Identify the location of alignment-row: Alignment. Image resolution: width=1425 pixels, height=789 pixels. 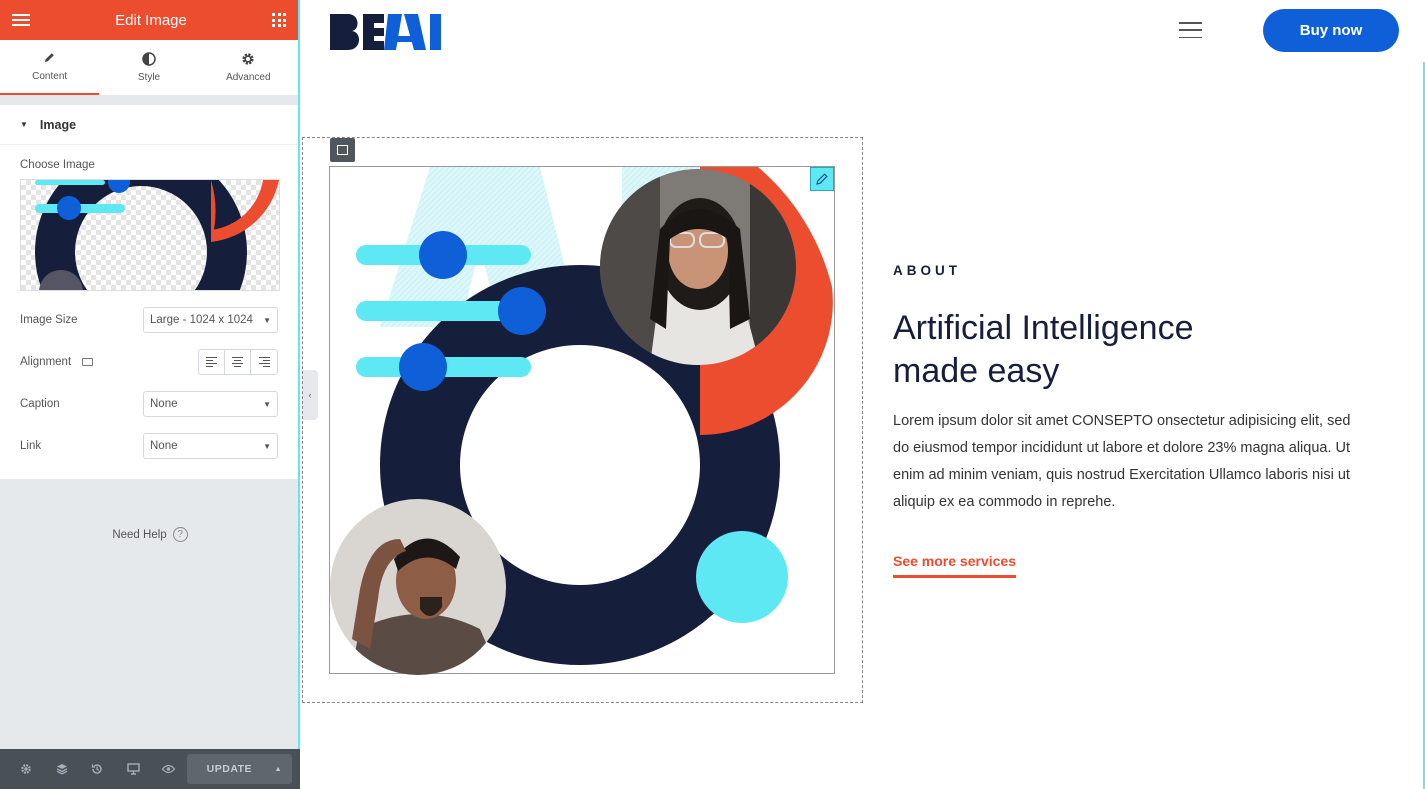
(149, 362).